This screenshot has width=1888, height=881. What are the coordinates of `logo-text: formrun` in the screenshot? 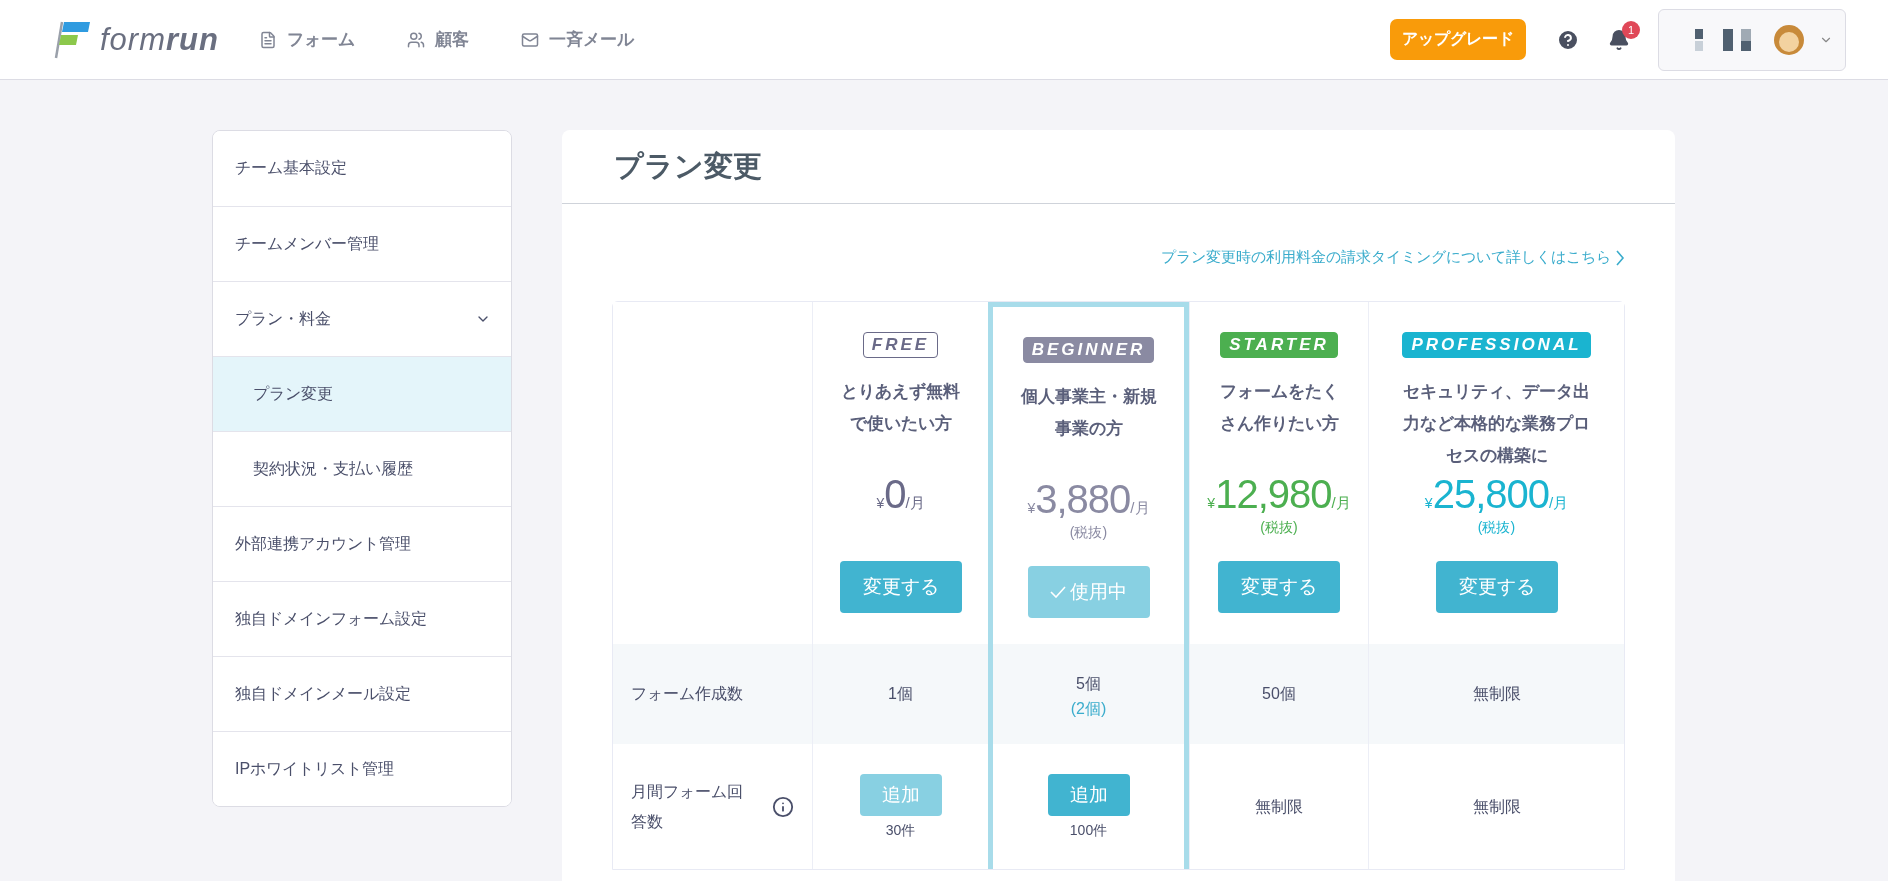 It's located at (159, 39).